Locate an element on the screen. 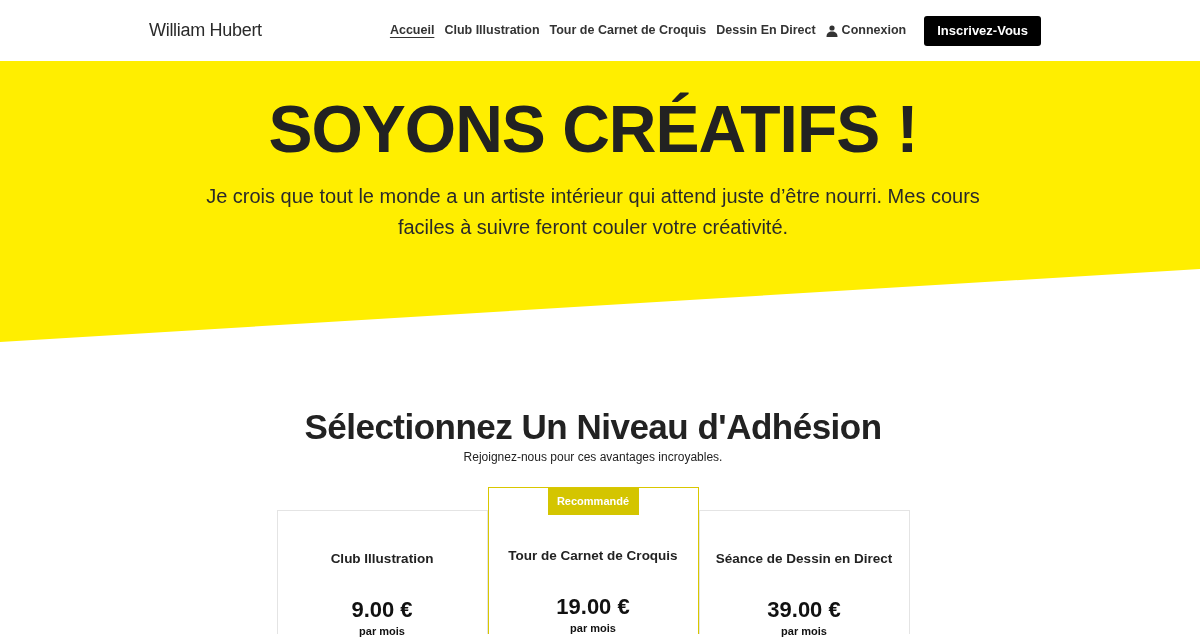 Image resolution: width=1200 pixels, height=641 pixels. recommended-badge: Recommandé is located at coordinates (593, 501).